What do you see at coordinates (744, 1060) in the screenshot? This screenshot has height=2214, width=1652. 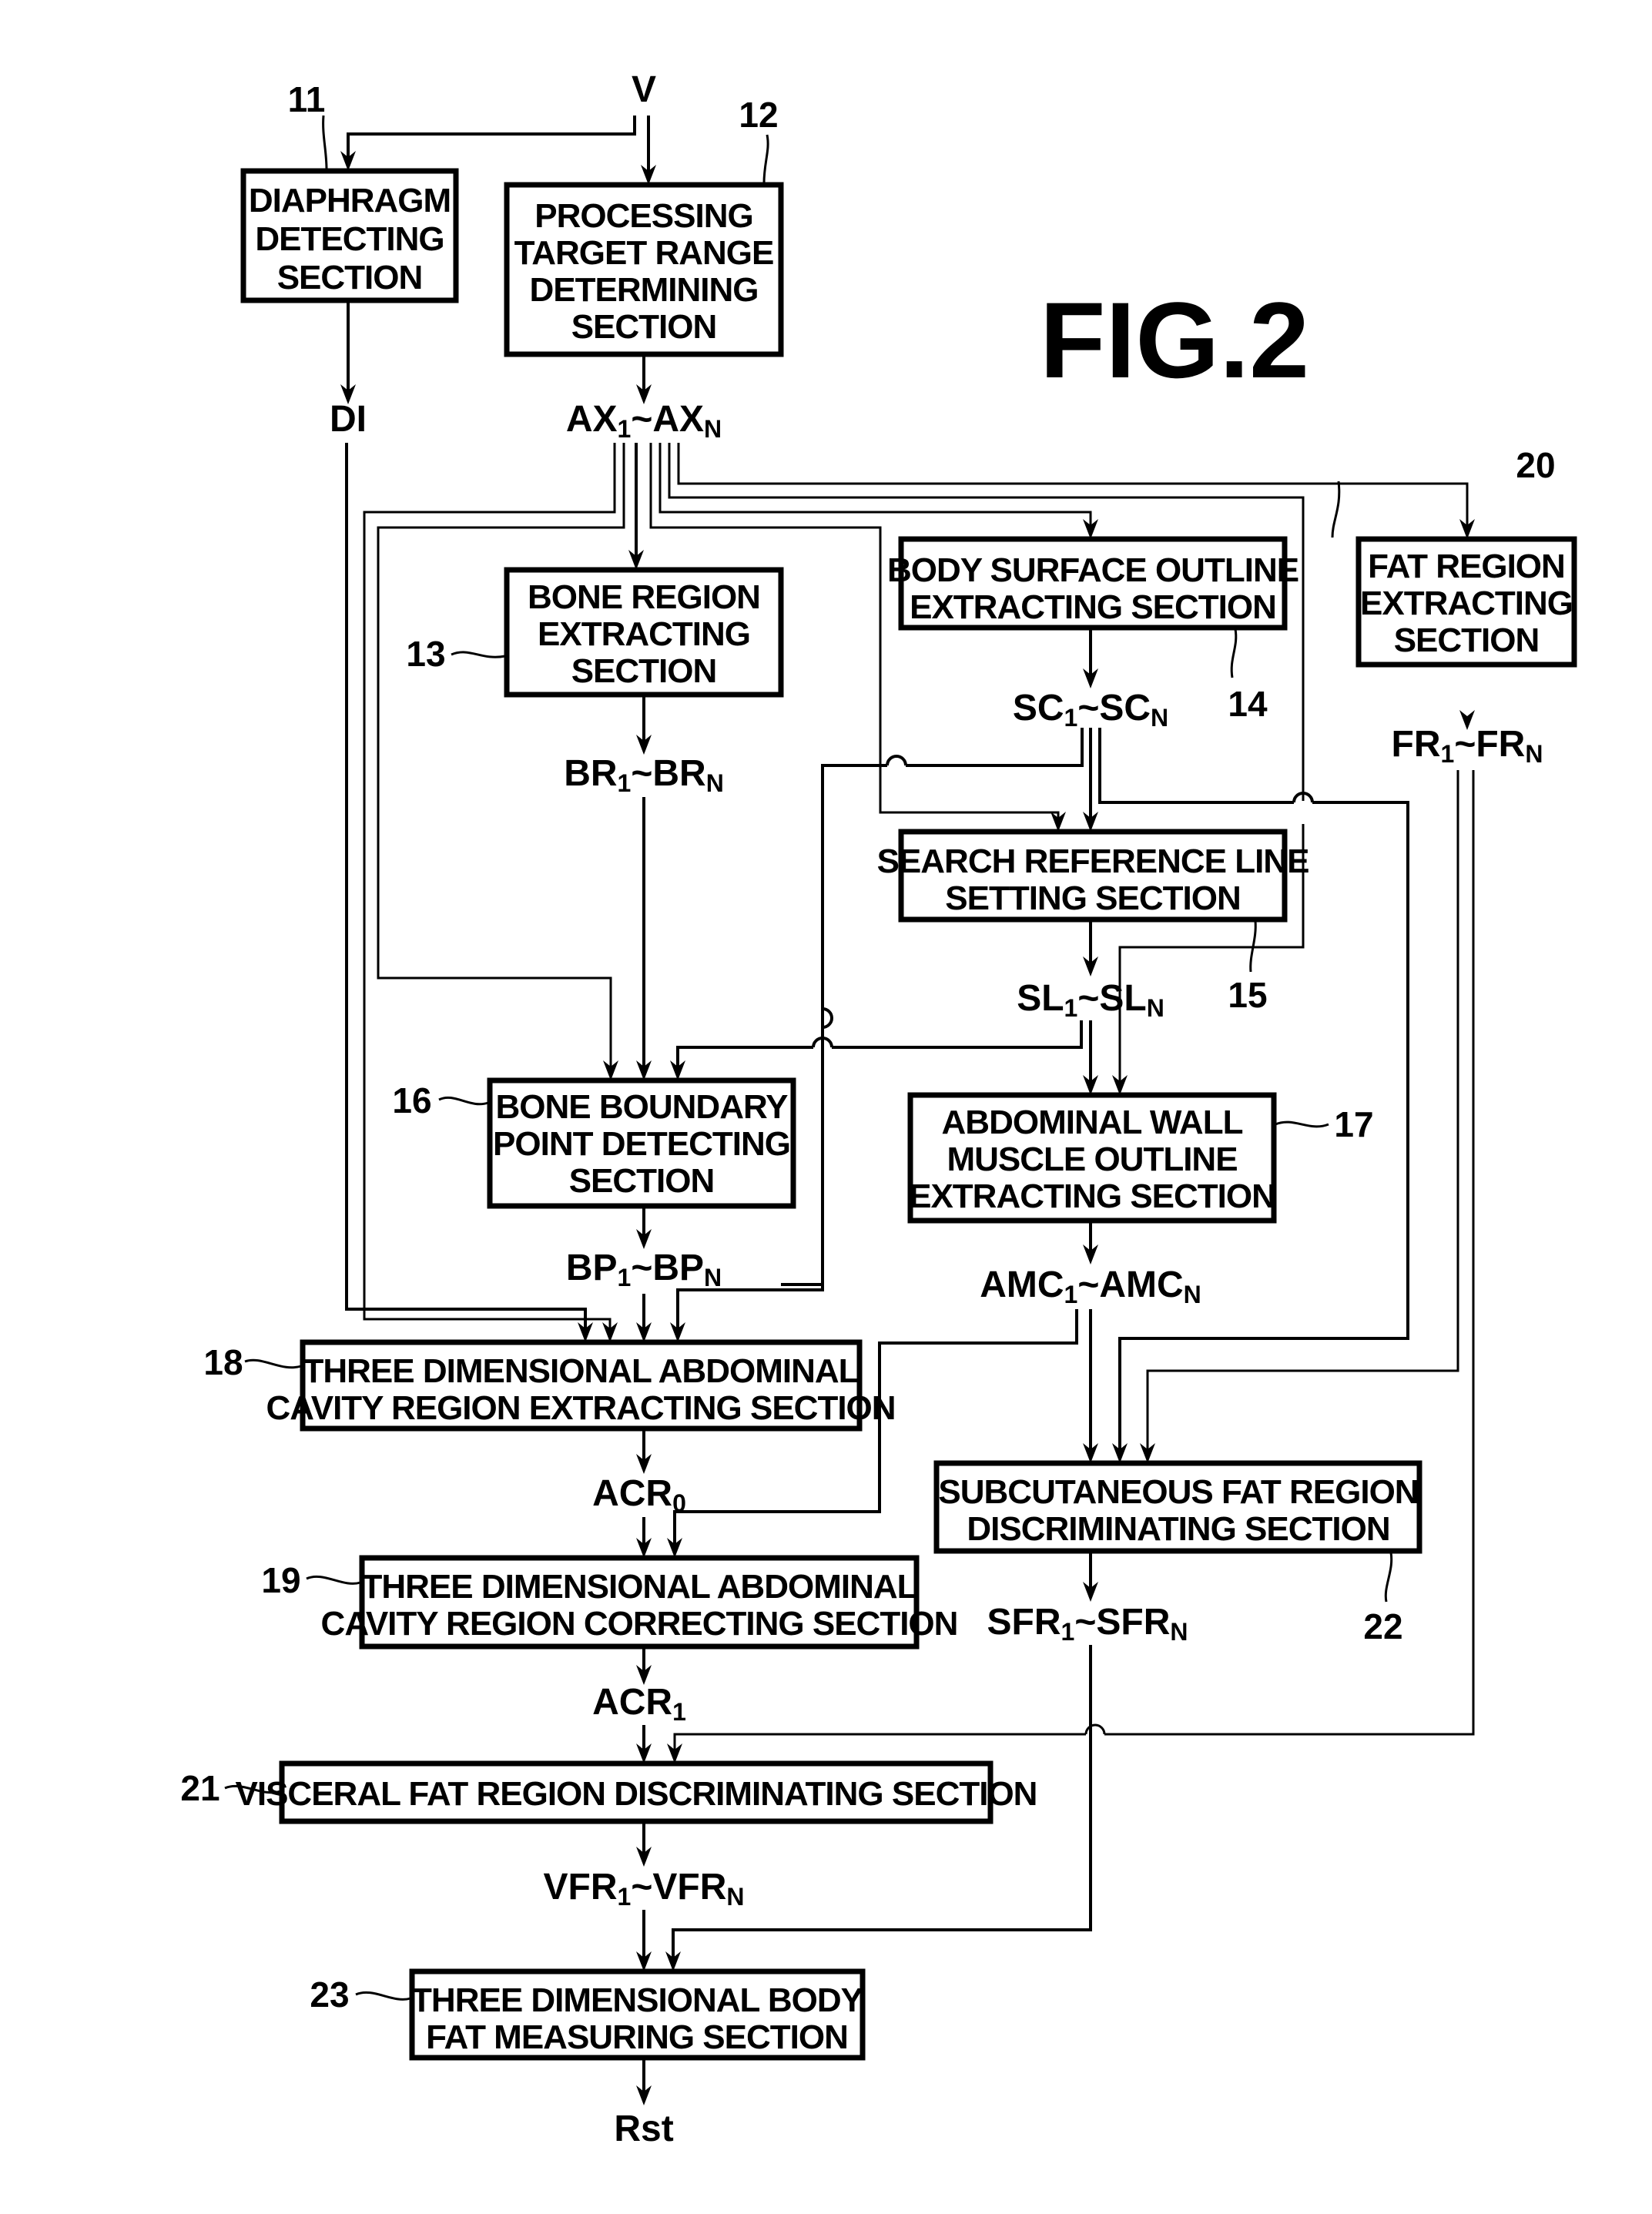 I see `wire-sl-to-16-b` at bounding box center [744, 1060].